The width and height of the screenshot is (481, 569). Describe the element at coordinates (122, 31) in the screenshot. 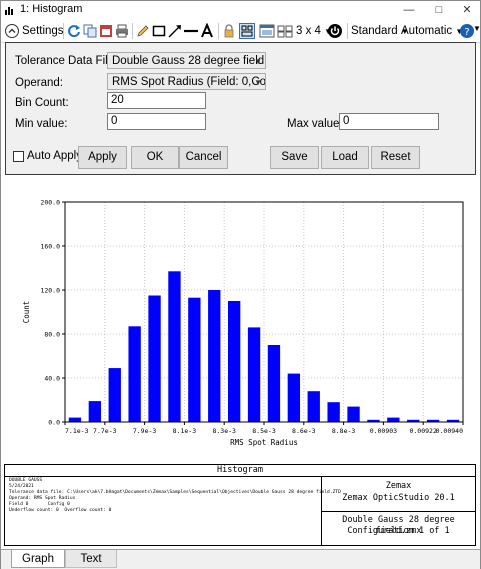

I see `print-icon` at that location.